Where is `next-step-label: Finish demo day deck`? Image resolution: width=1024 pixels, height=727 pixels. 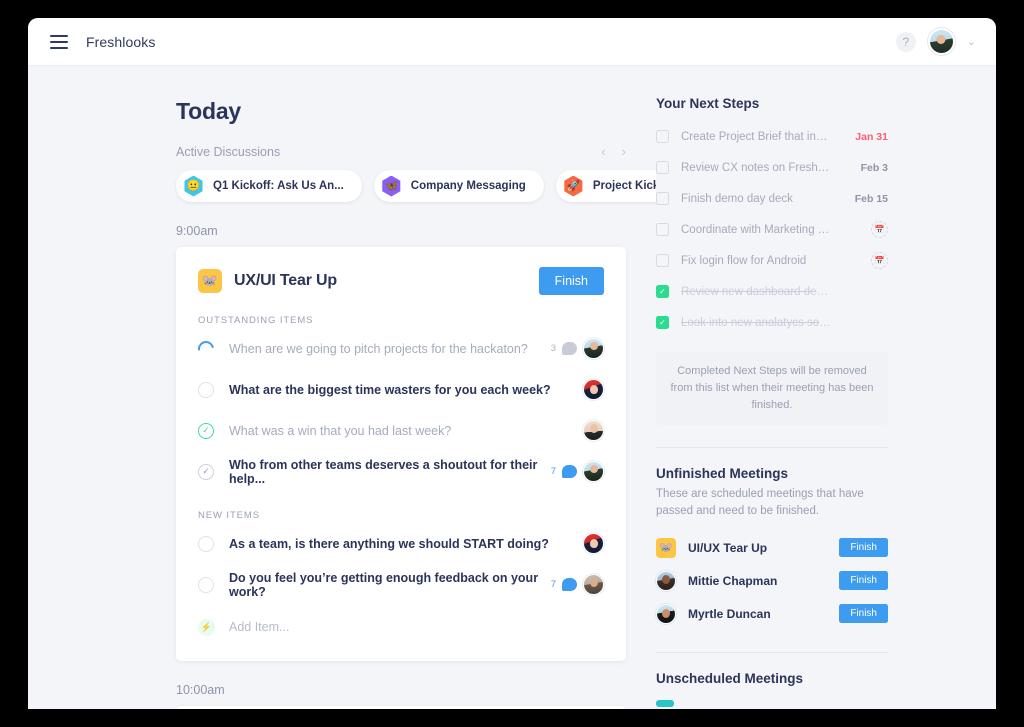
next-step-label: Finish demo day deck is located at coordinates (737, 198).